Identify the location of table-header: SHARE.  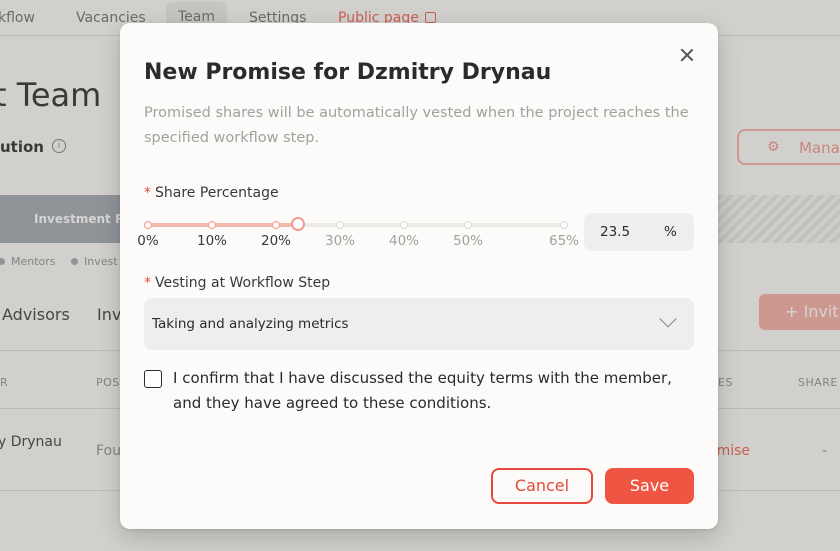
(818, 382).